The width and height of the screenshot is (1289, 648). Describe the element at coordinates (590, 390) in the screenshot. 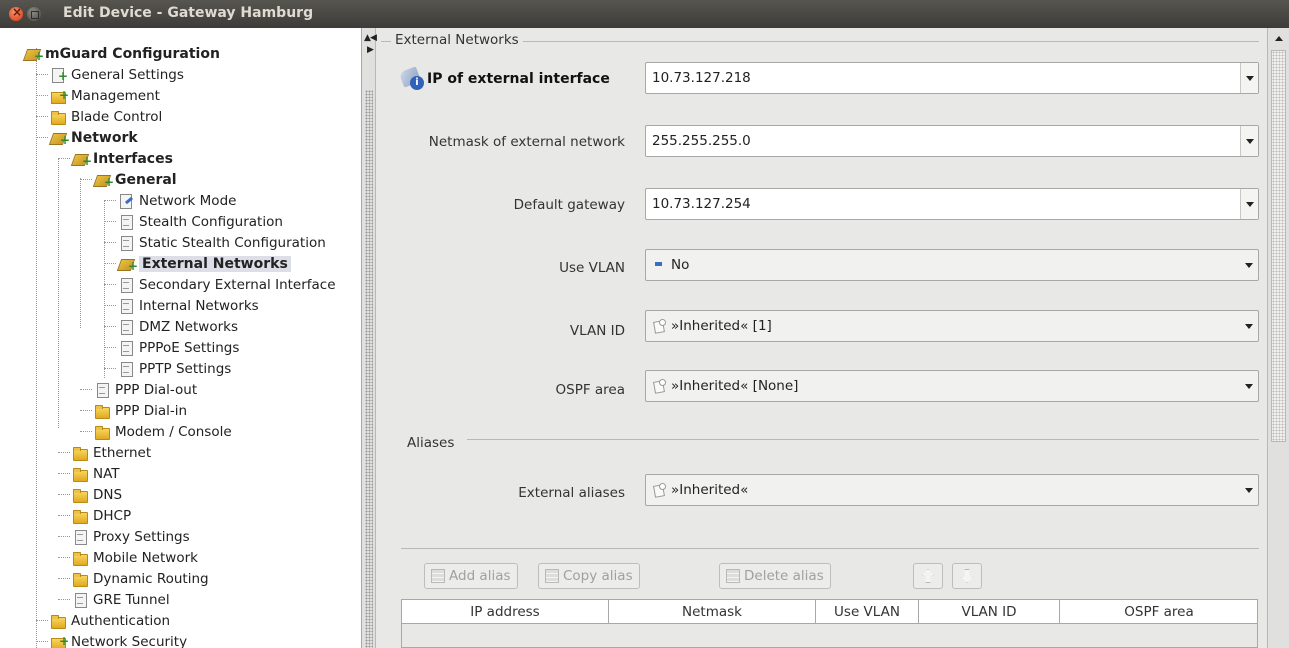

I see `ospf-label: OSPF area` at that location.